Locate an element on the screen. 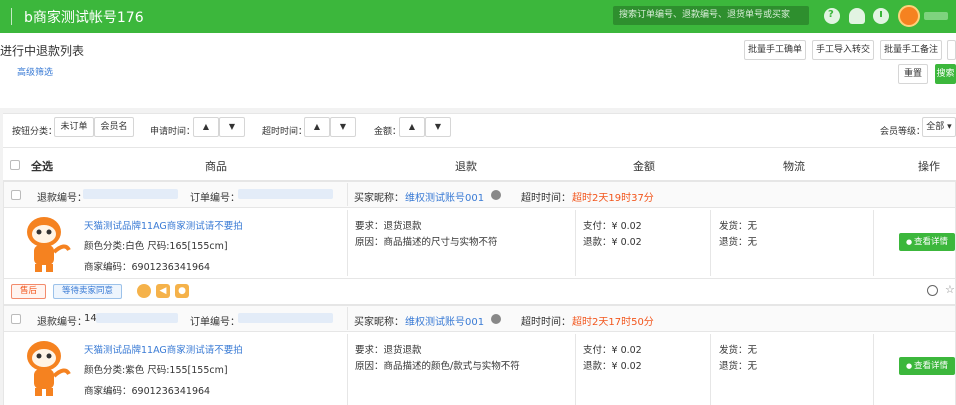  refund-no-prefix: 14 is located at coordinates (90, 318).